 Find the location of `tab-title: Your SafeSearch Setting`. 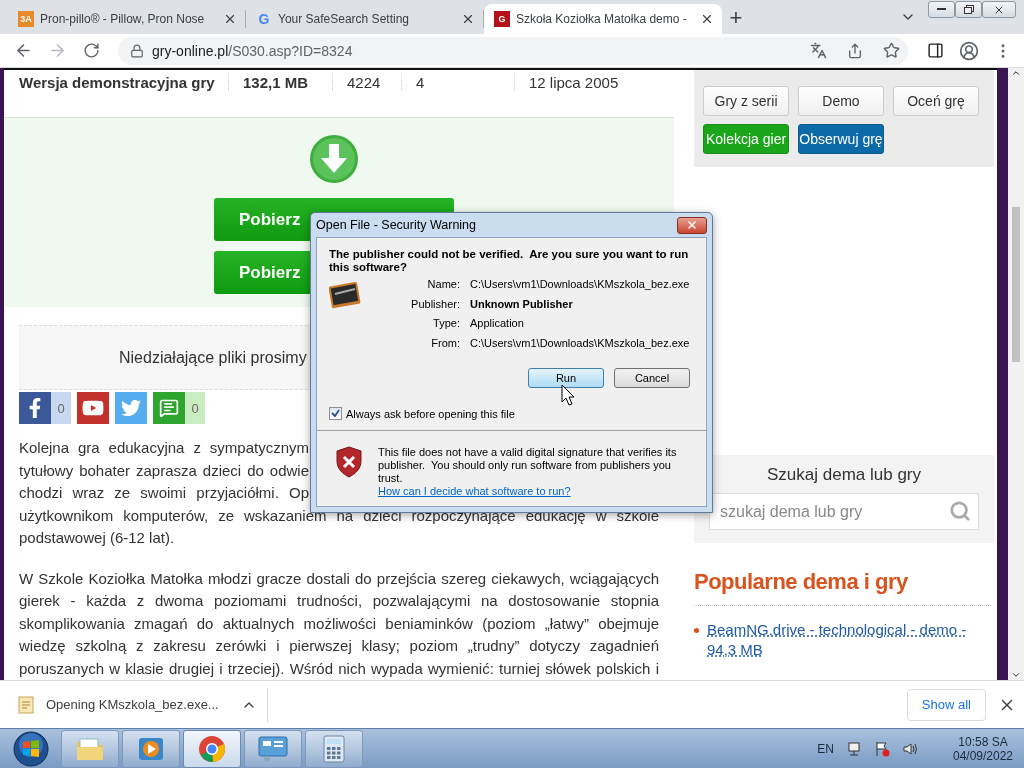

tab-title: Your SafeSearch Setting is located at coordinates (344, 19).